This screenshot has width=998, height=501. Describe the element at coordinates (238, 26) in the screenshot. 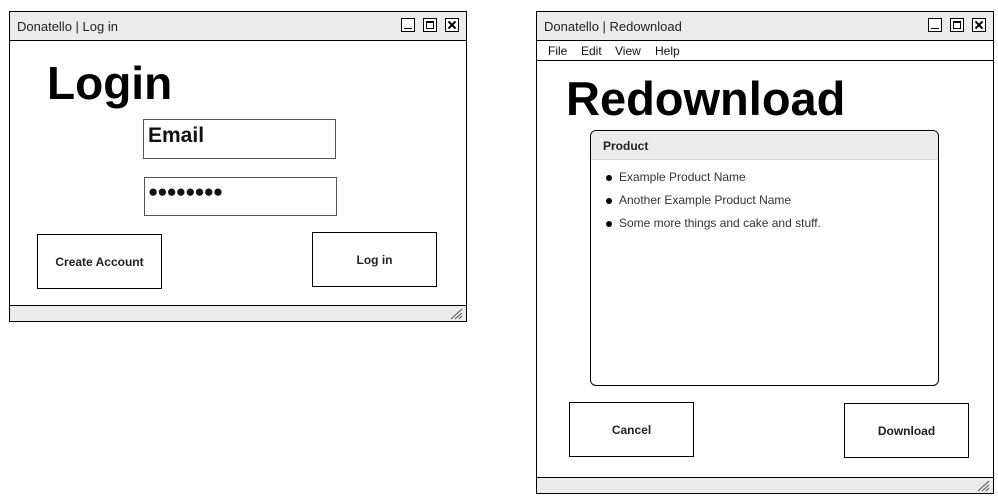

I see `login-titlebar: Donatello | Log in` at that location.